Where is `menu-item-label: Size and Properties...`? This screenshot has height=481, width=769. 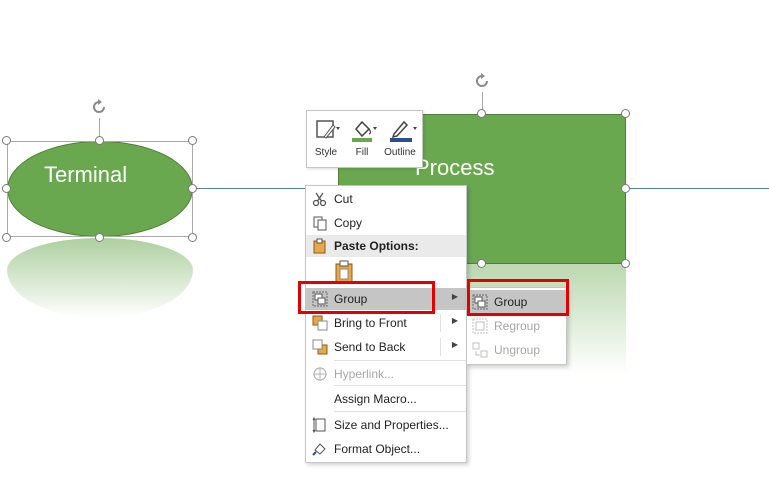 menu-item-label: Size and Properties... is located at coordinates (391, 425).